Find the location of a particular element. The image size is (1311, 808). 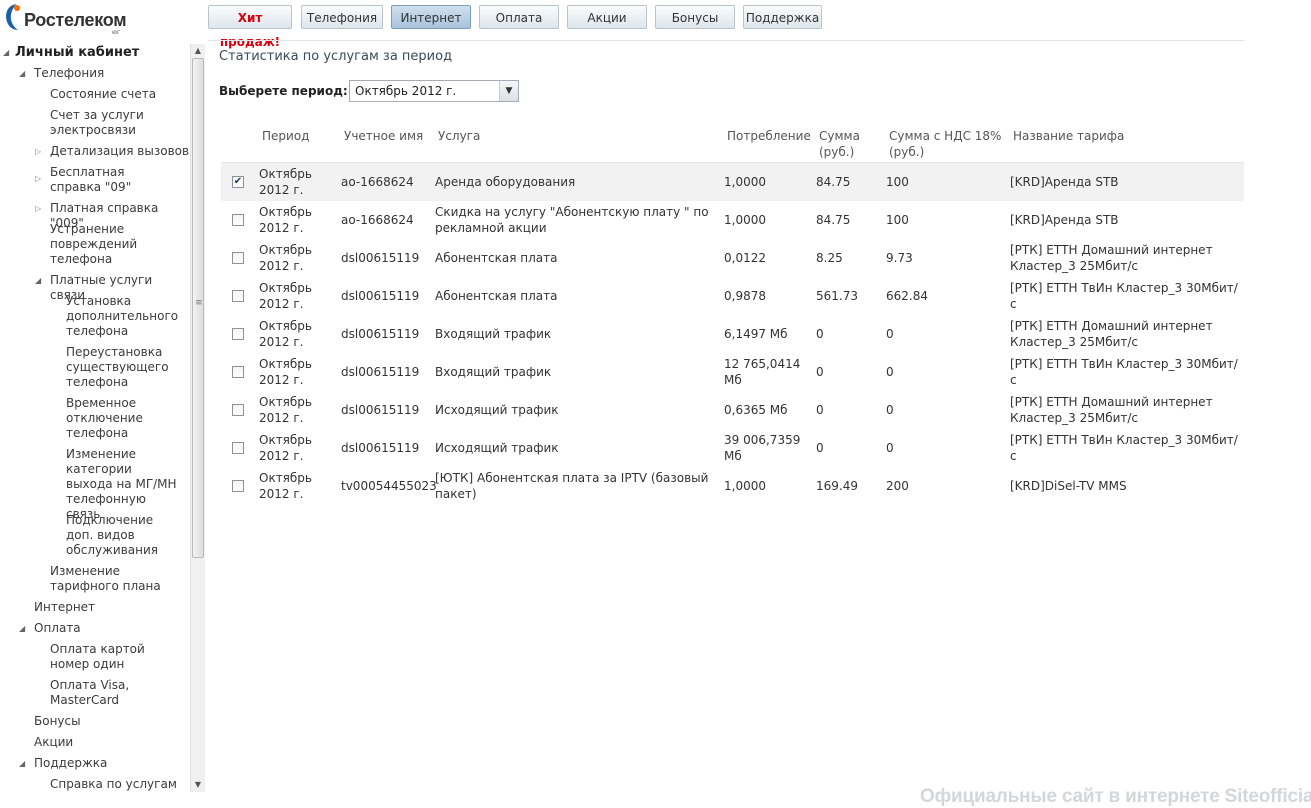

cell-service: Входящий трафик is located at coordinates (493, 372).